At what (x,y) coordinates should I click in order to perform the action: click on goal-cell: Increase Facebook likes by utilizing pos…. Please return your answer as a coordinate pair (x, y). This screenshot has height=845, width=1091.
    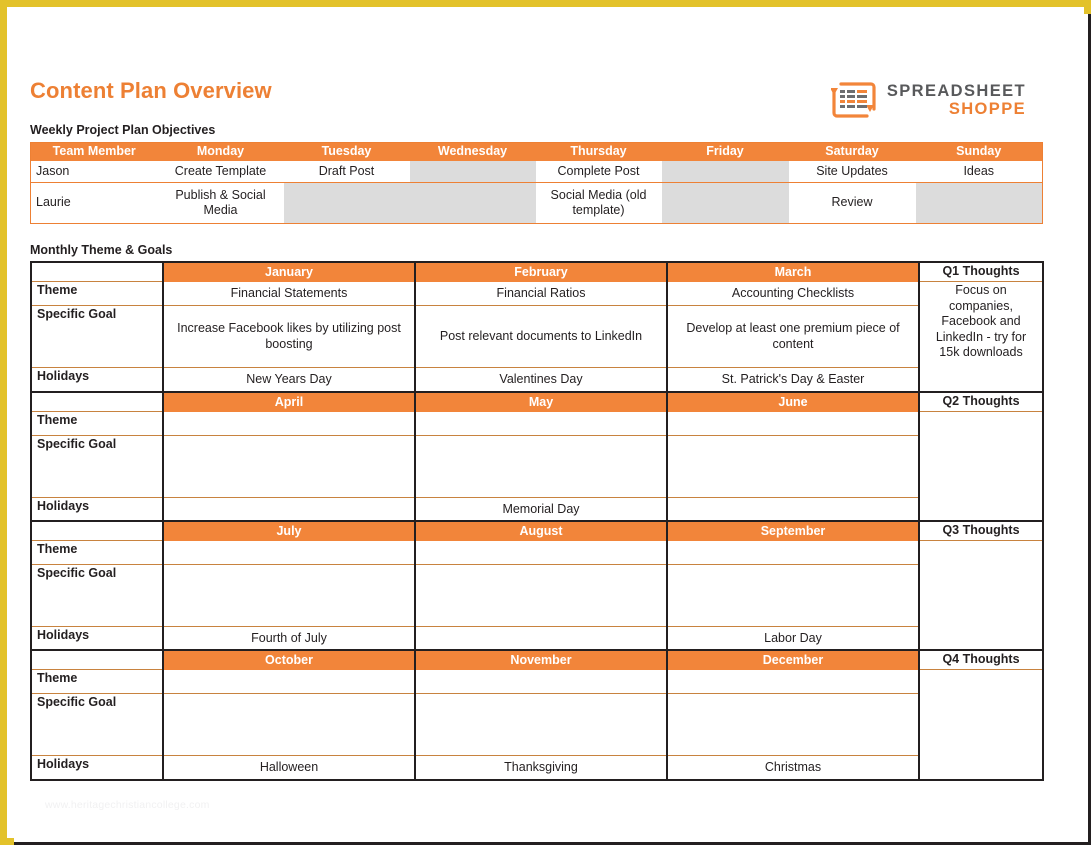
    Looking at the image, I should click on (288, 336).